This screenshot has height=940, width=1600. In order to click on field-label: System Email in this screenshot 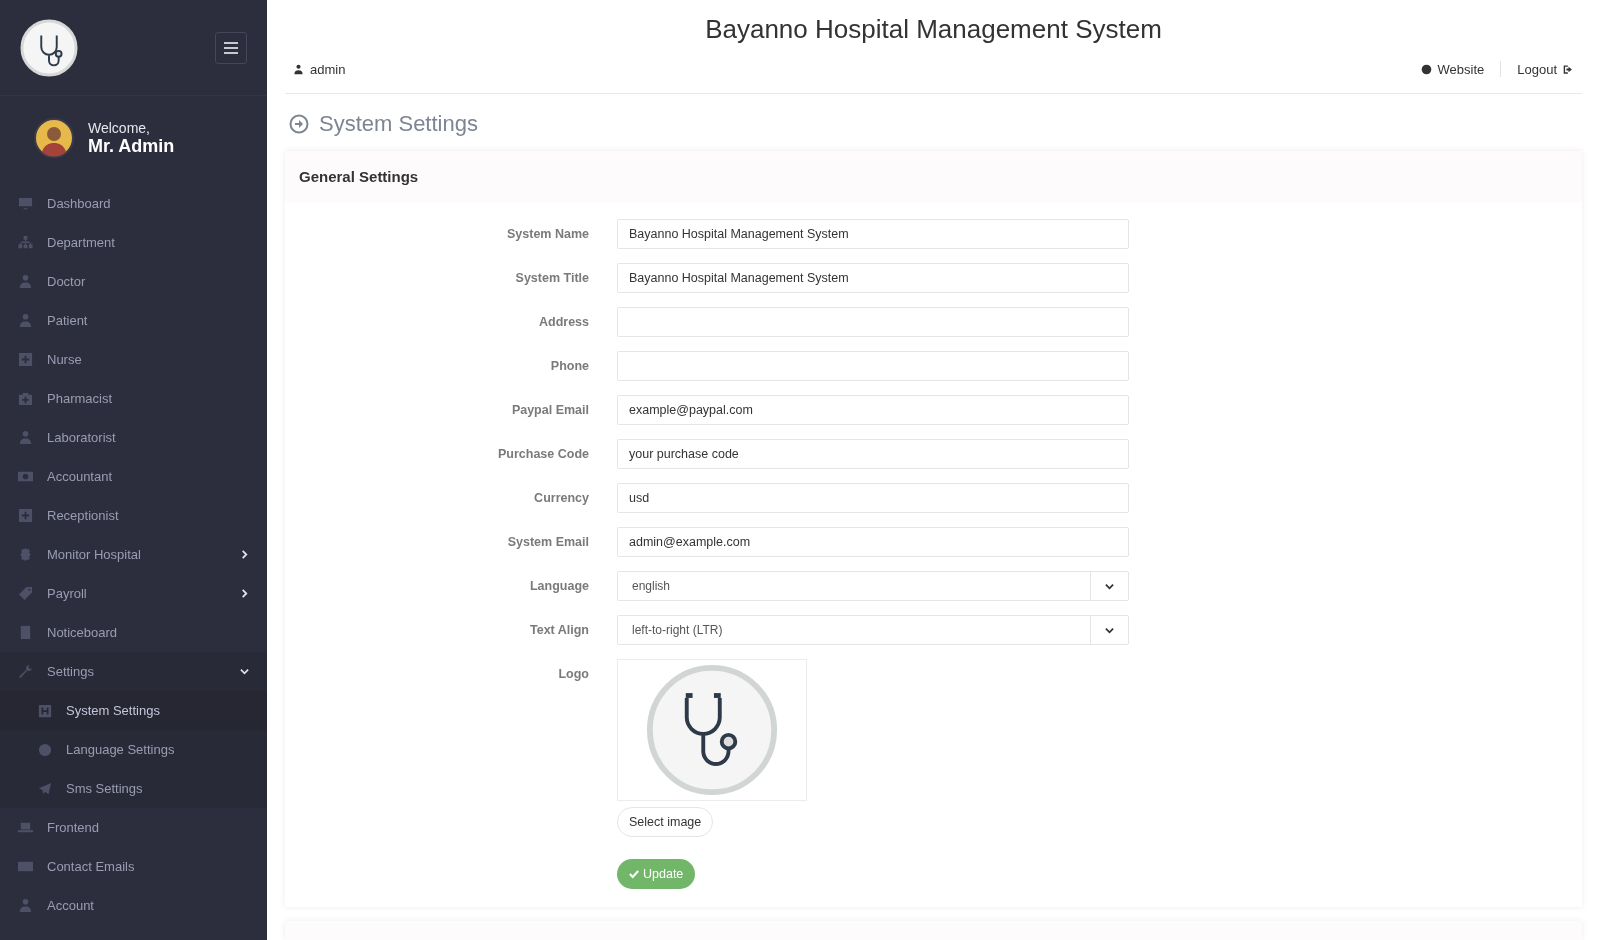, I will do `click(547, 542)`.